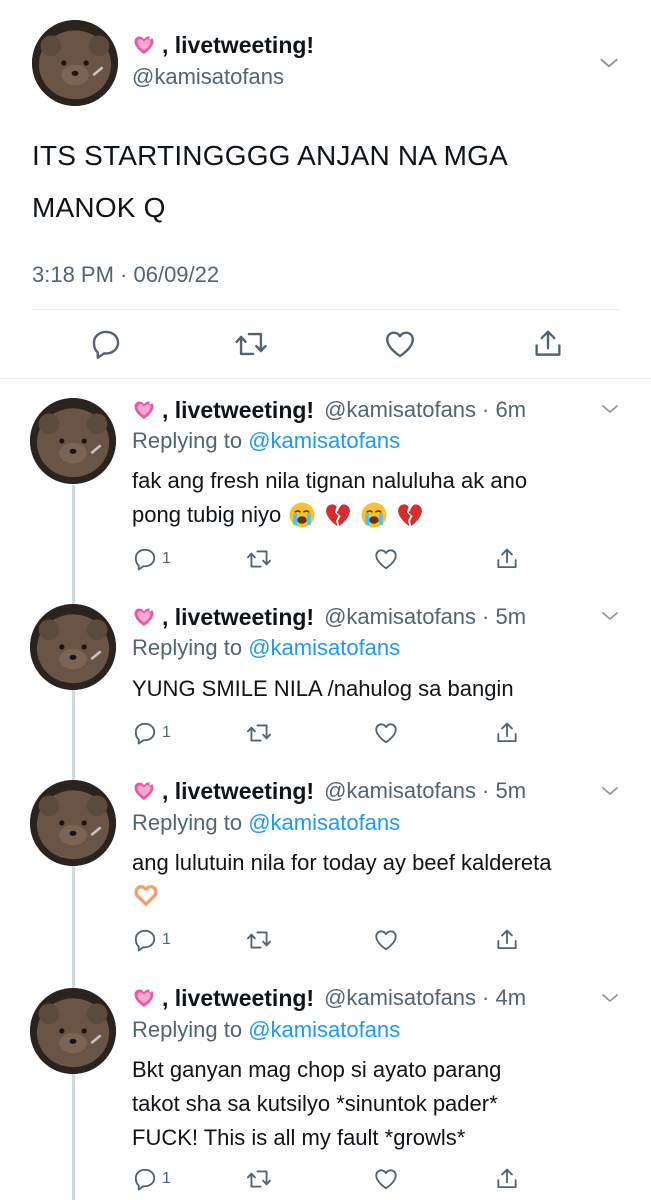  I want to click on tweet-text: YUNG SMILE NILA /nahulog sa bangin, so click(323, 689).